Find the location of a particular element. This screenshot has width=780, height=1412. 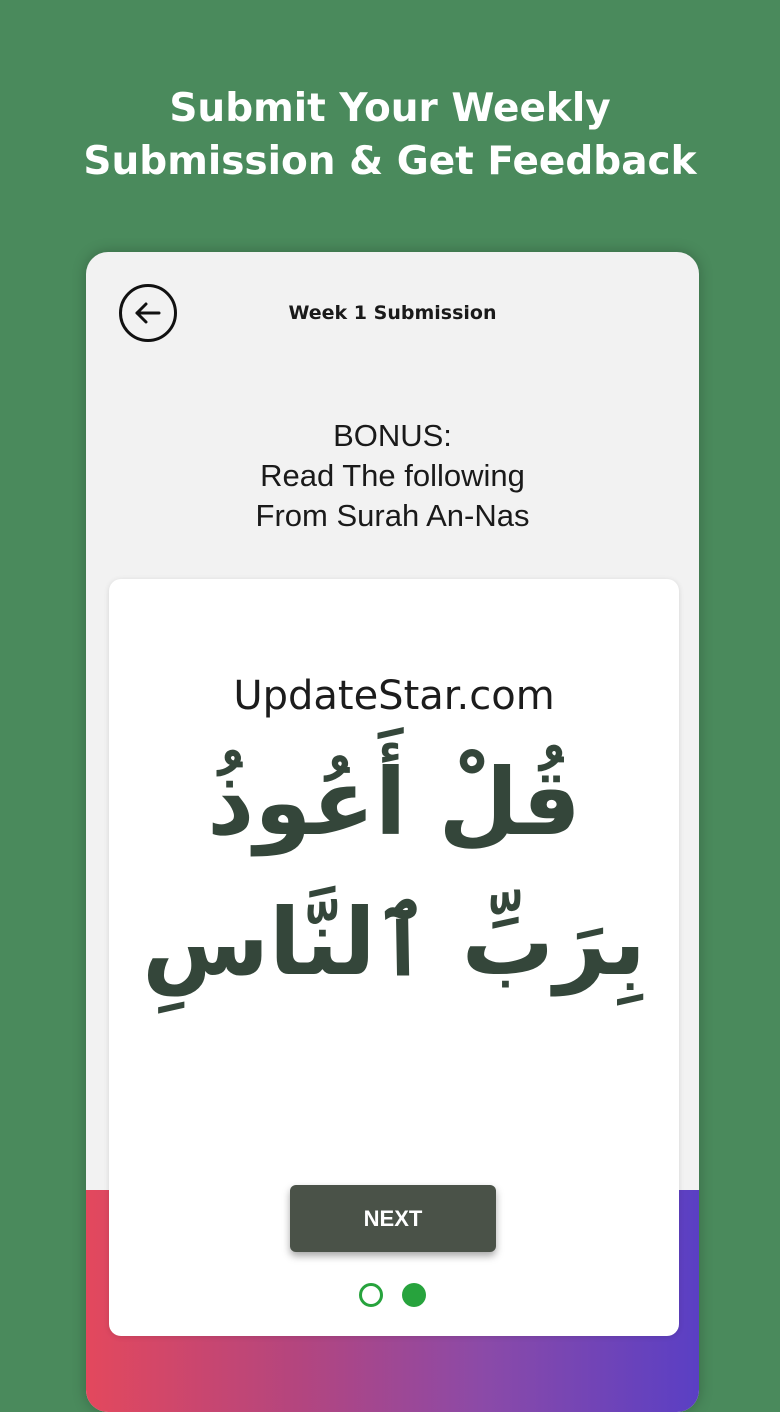

verse-line-2: بِرَبِّ ٱلنَّاسِ is located at coordinates (394, 942).